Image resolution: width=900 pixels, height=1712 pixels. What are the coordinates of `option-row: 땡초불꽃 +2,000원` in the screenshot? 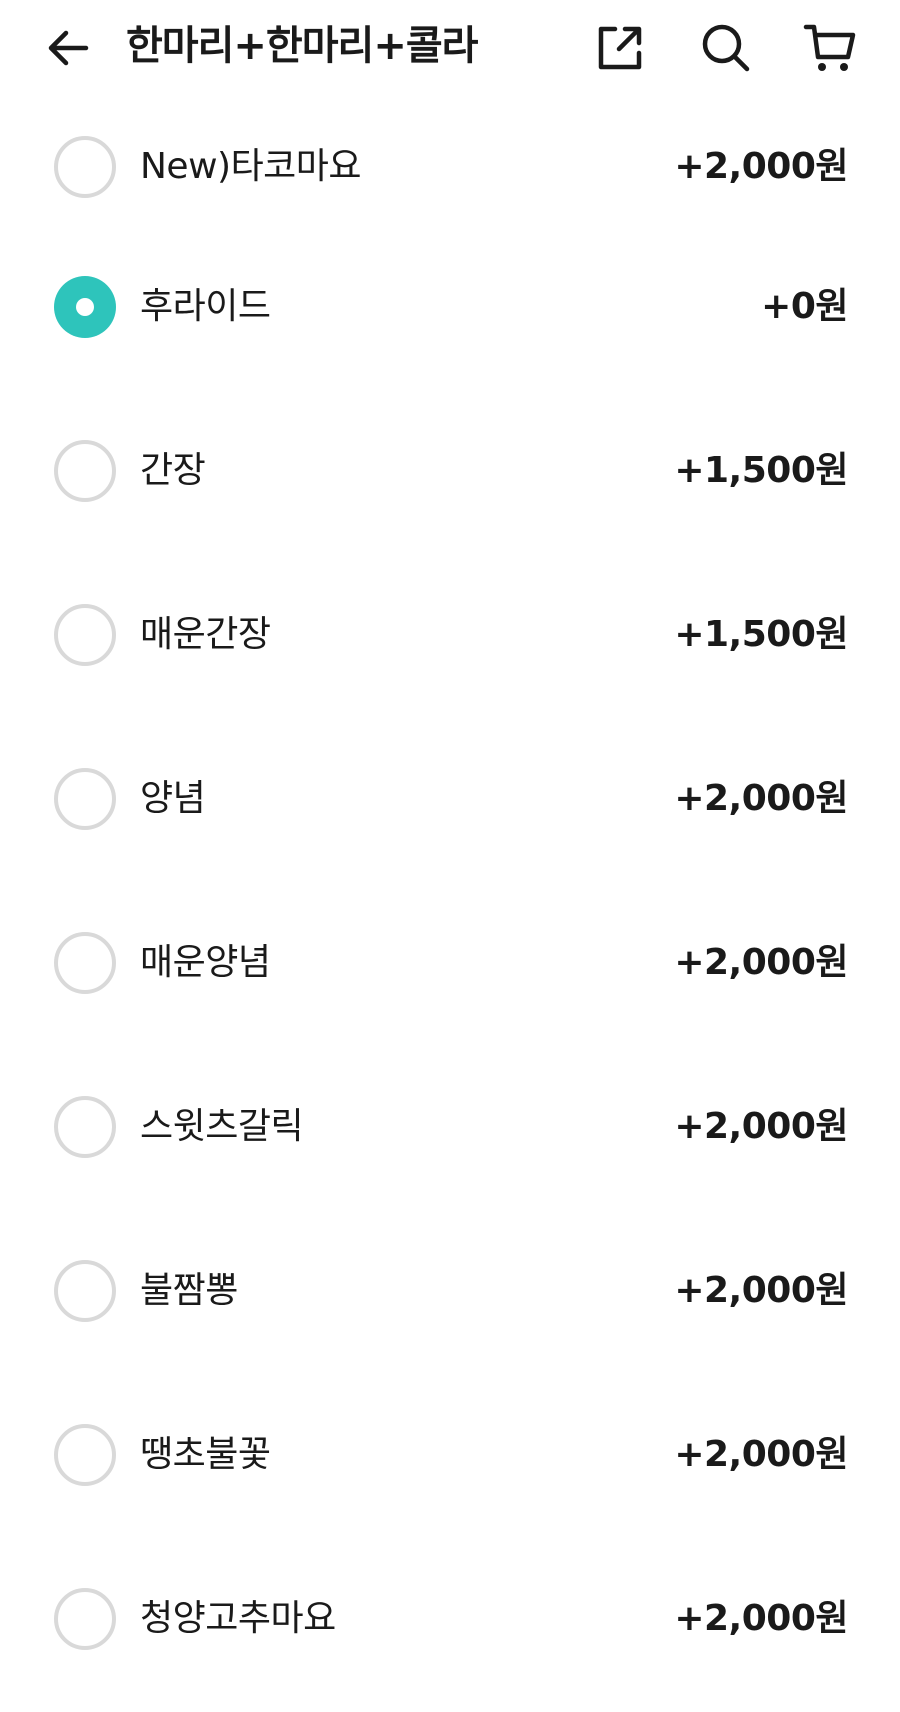 It's located at (450, 1466).